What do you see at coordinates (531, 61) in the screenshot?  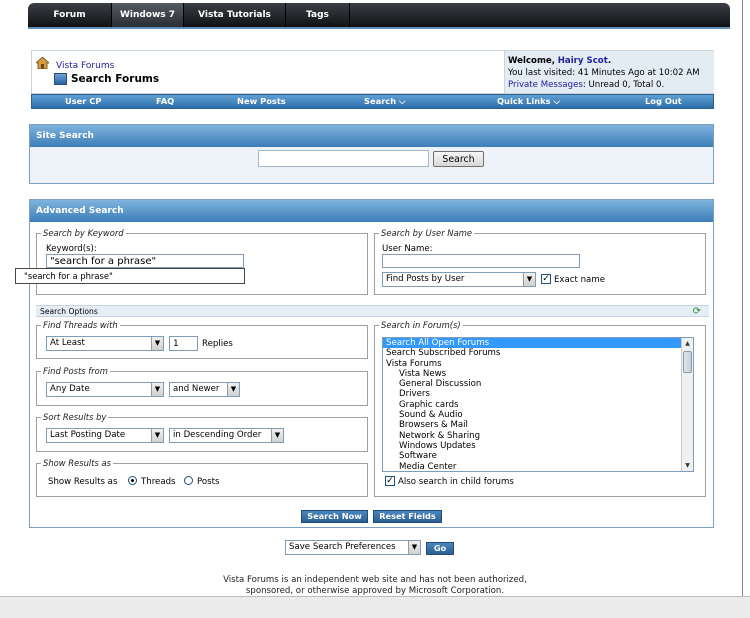 I see `welcome-prefix: Welcome,` at bounding box center [531, 61].